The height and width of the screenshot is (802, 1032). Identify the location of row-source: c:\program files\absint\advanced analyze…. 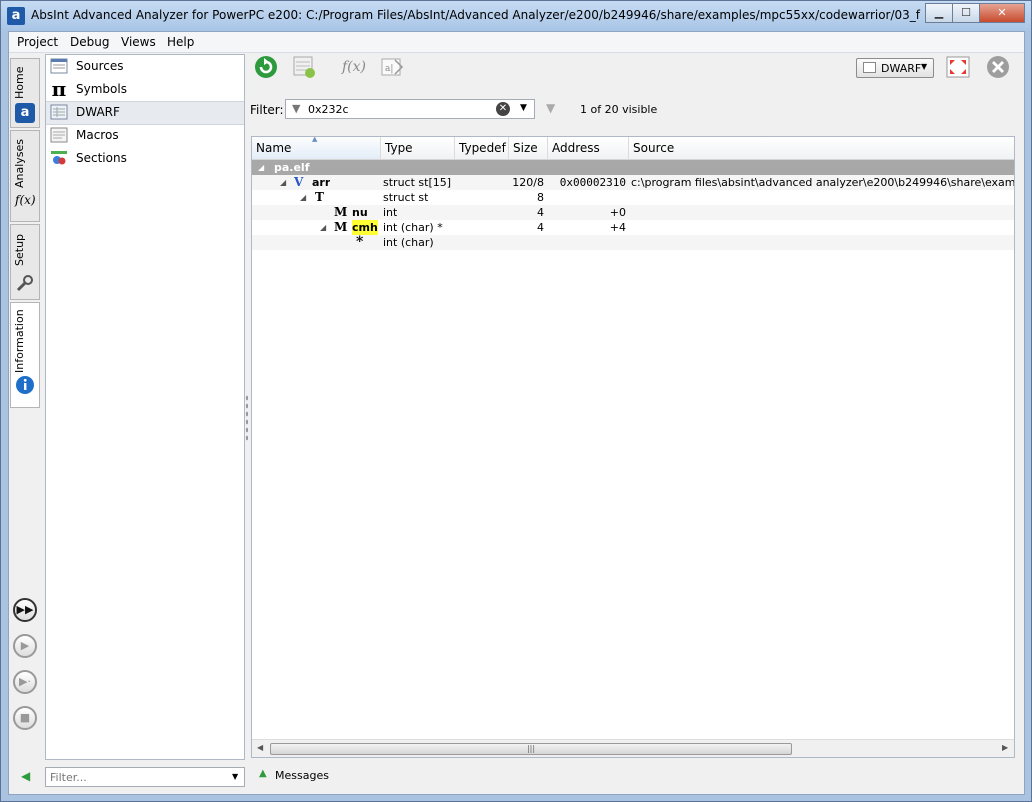
(822, 182).